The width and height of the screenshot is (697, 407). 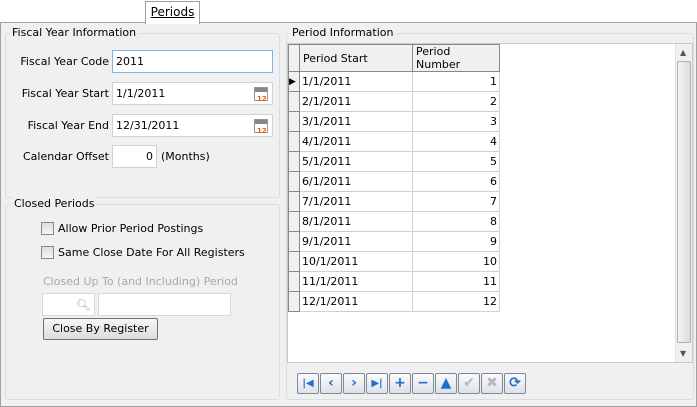 I want to click on period-start-cell: 3/1/2011, so click(x=356, y=121).